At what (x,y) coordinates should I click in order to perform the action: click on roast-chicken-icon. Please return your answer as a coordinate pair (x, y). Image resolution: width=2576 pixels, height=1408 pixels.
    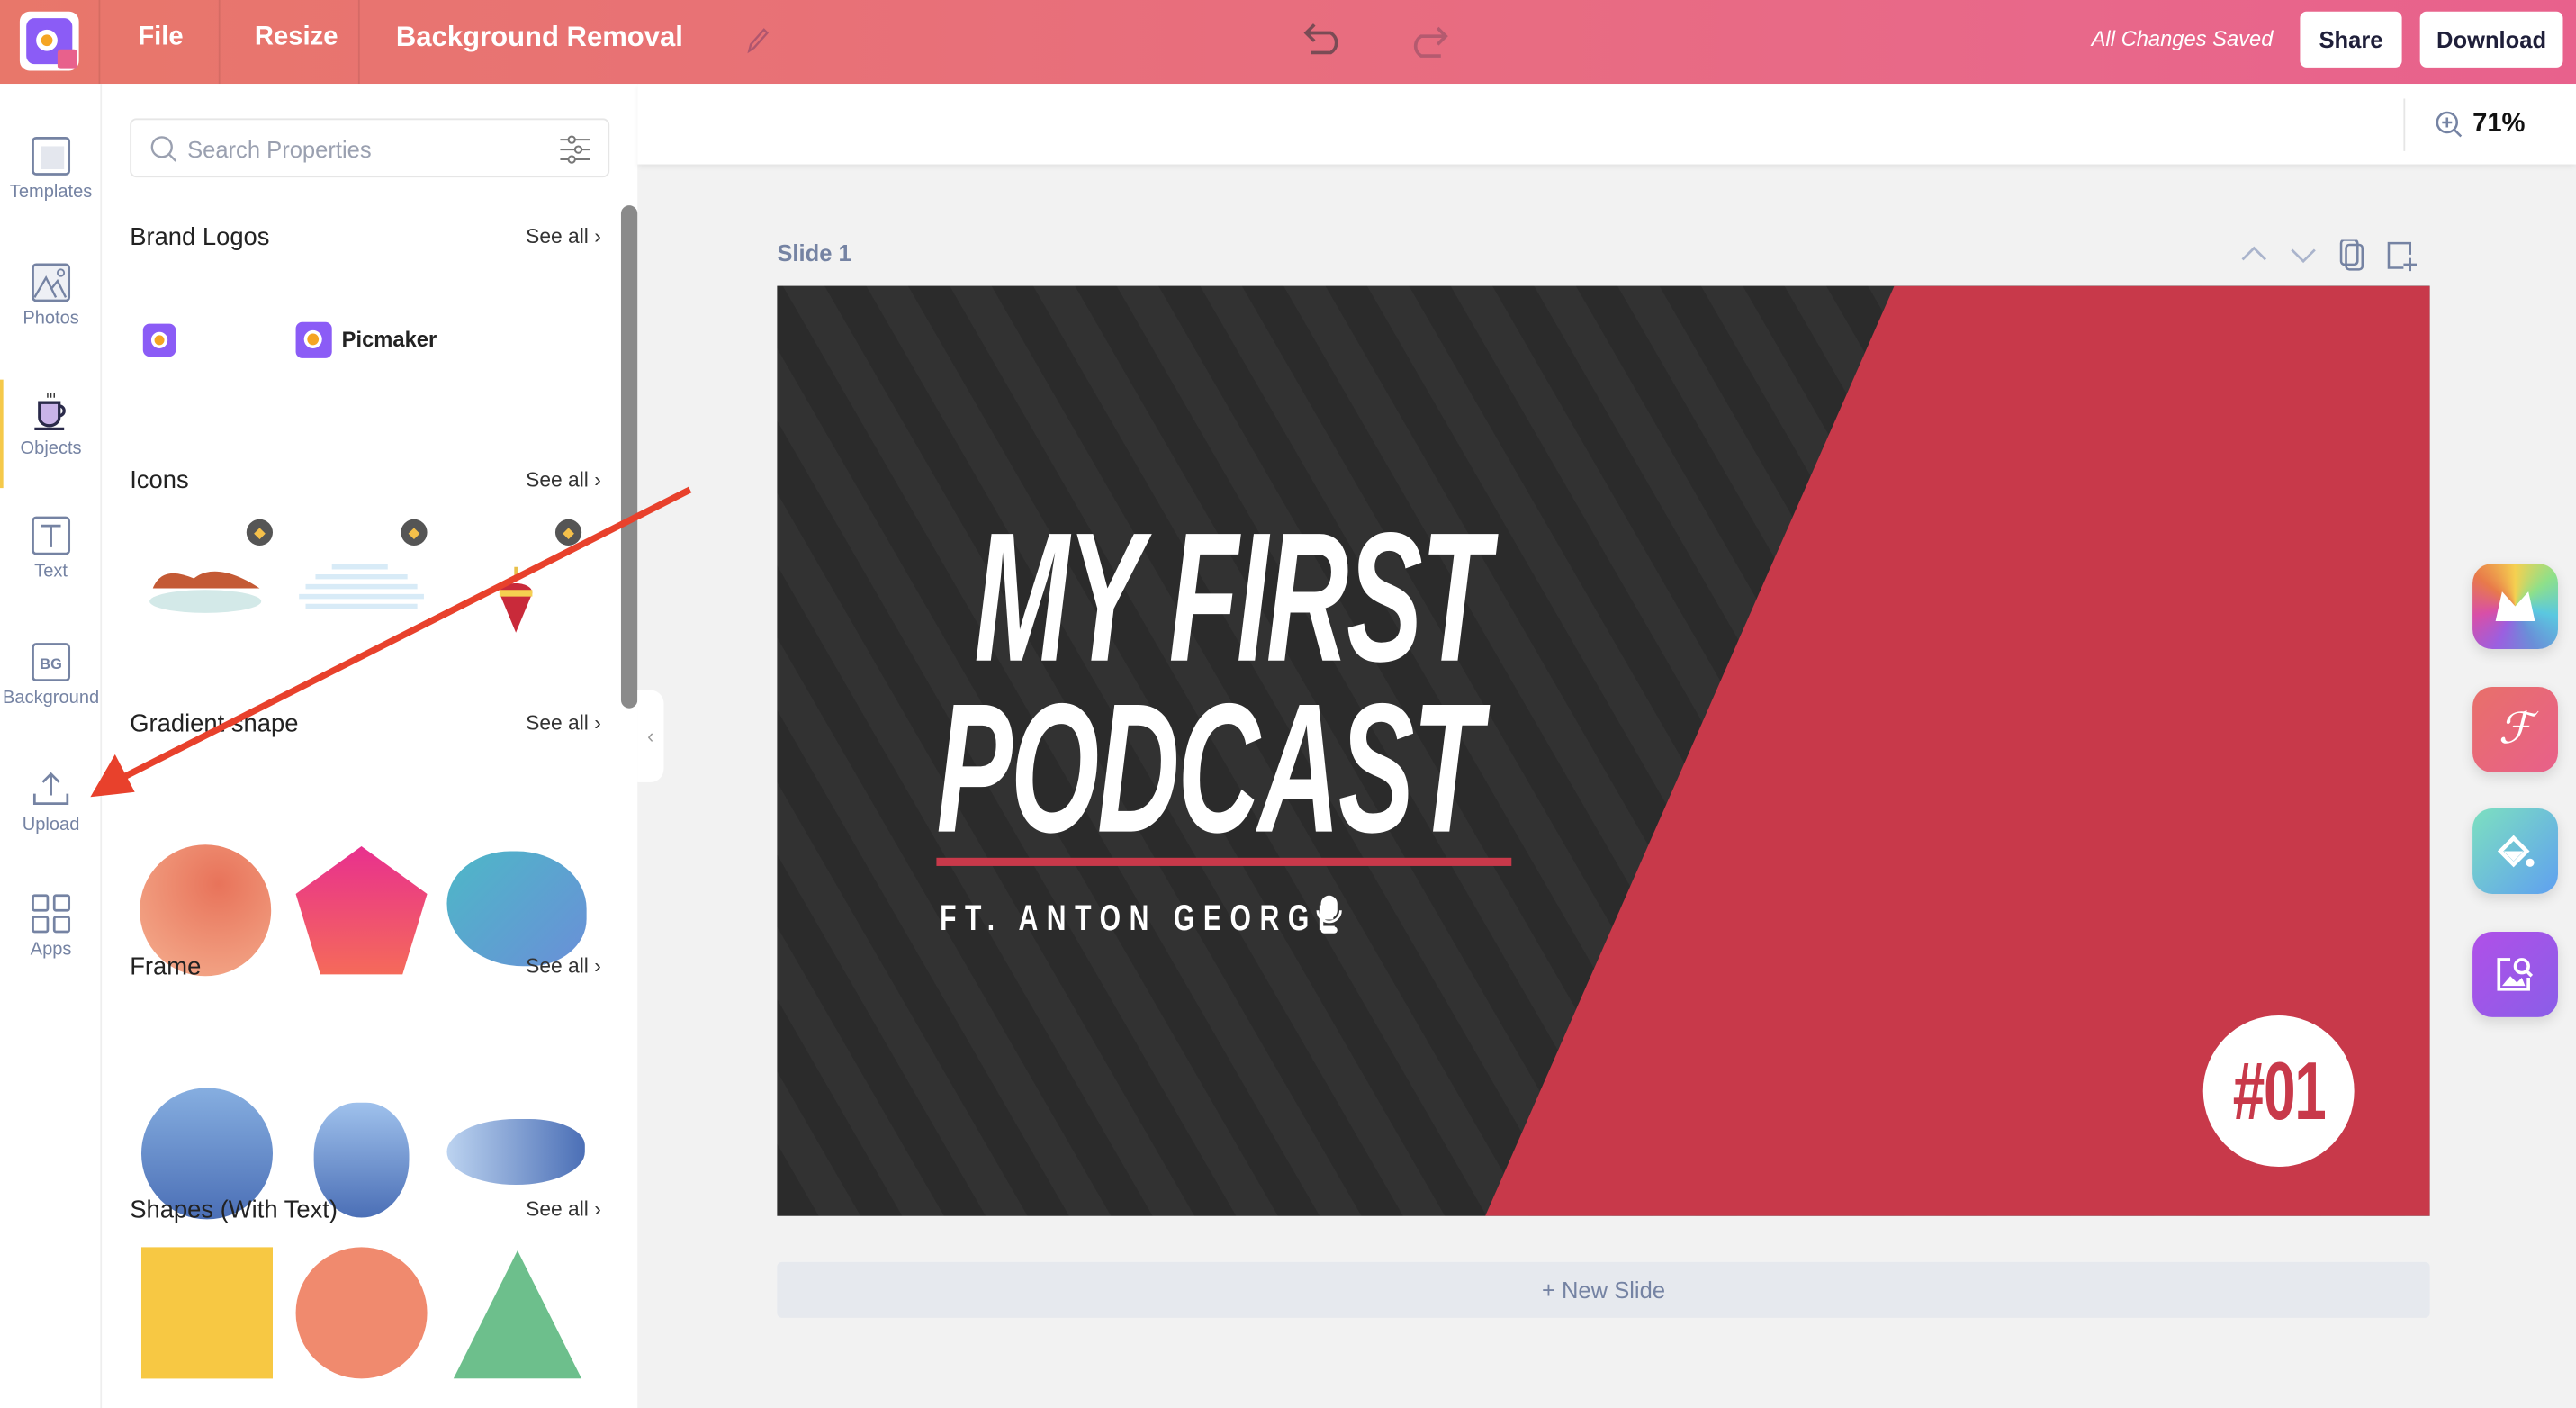
    Looking at the image, I should click on (205, 583).